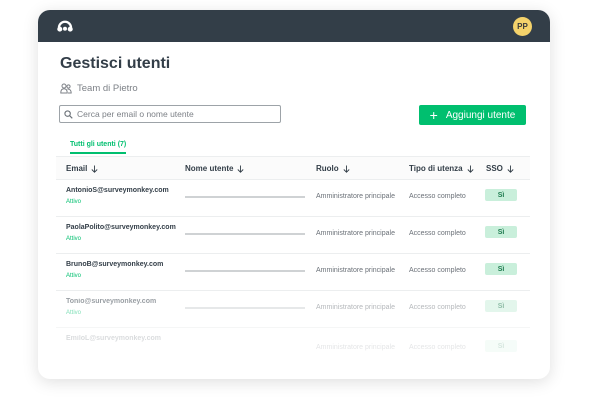 This screenshot has width=604, height=400. I want to click on surveymonkey-logo-icon, so click(65, 26).